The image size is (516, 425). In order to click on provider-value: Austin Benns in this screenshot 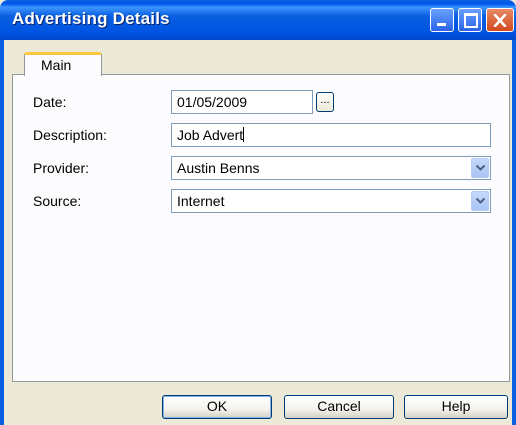, I will do `click(218, 168)`.